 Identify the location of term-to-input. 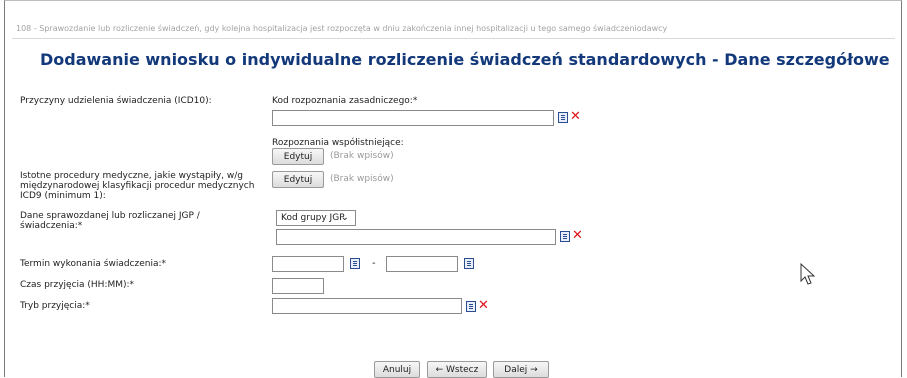
(422, 264).